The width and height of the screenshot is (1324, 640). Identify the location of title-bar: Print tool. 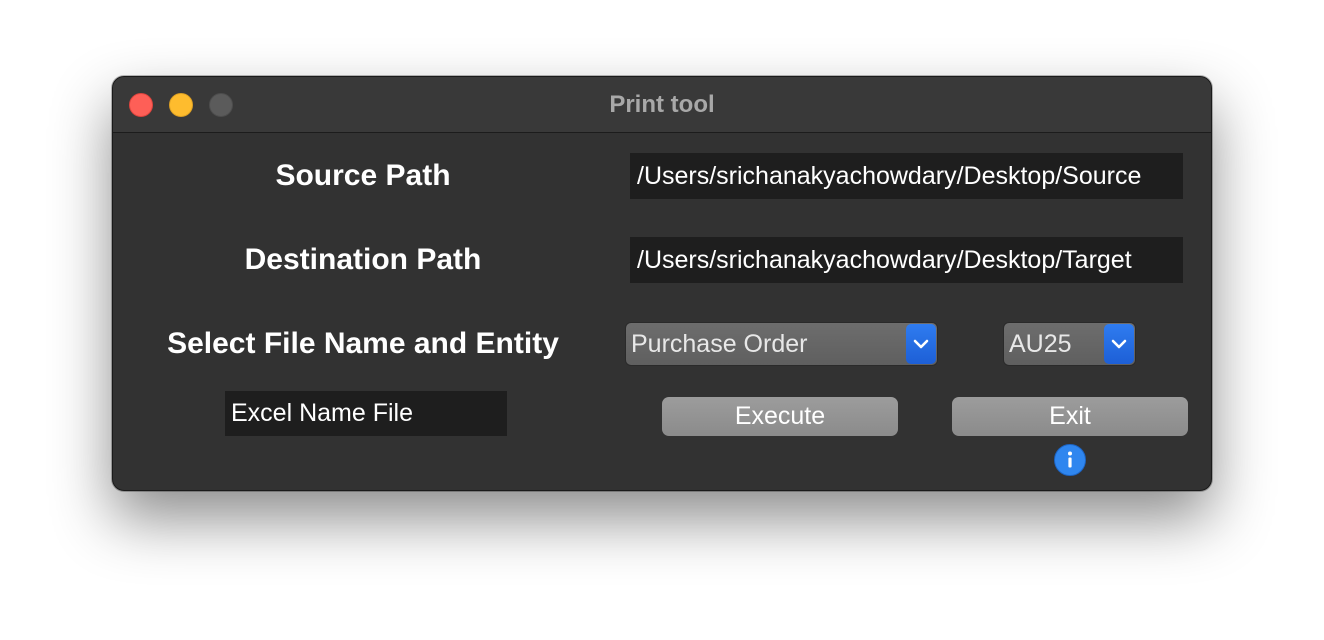
(662, 105).